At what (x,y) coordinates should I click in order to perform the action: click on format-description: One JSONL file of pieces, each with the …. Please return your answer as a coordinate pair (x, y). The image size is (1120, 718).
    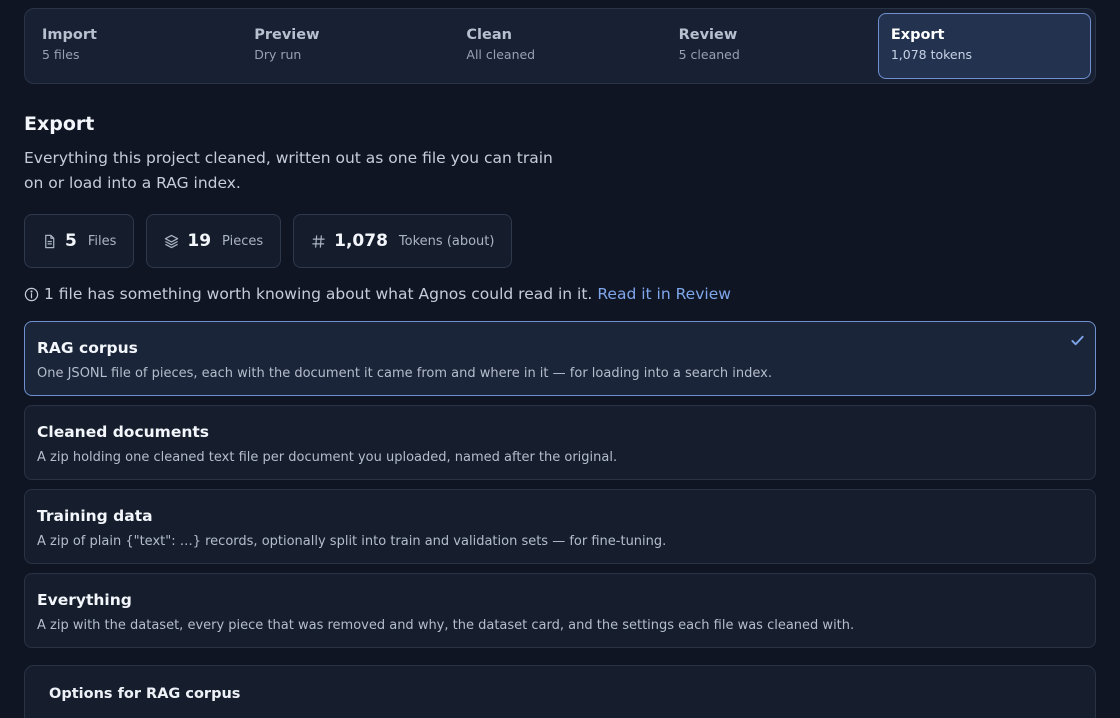
    Looking at the image, I should click on (404, 373).